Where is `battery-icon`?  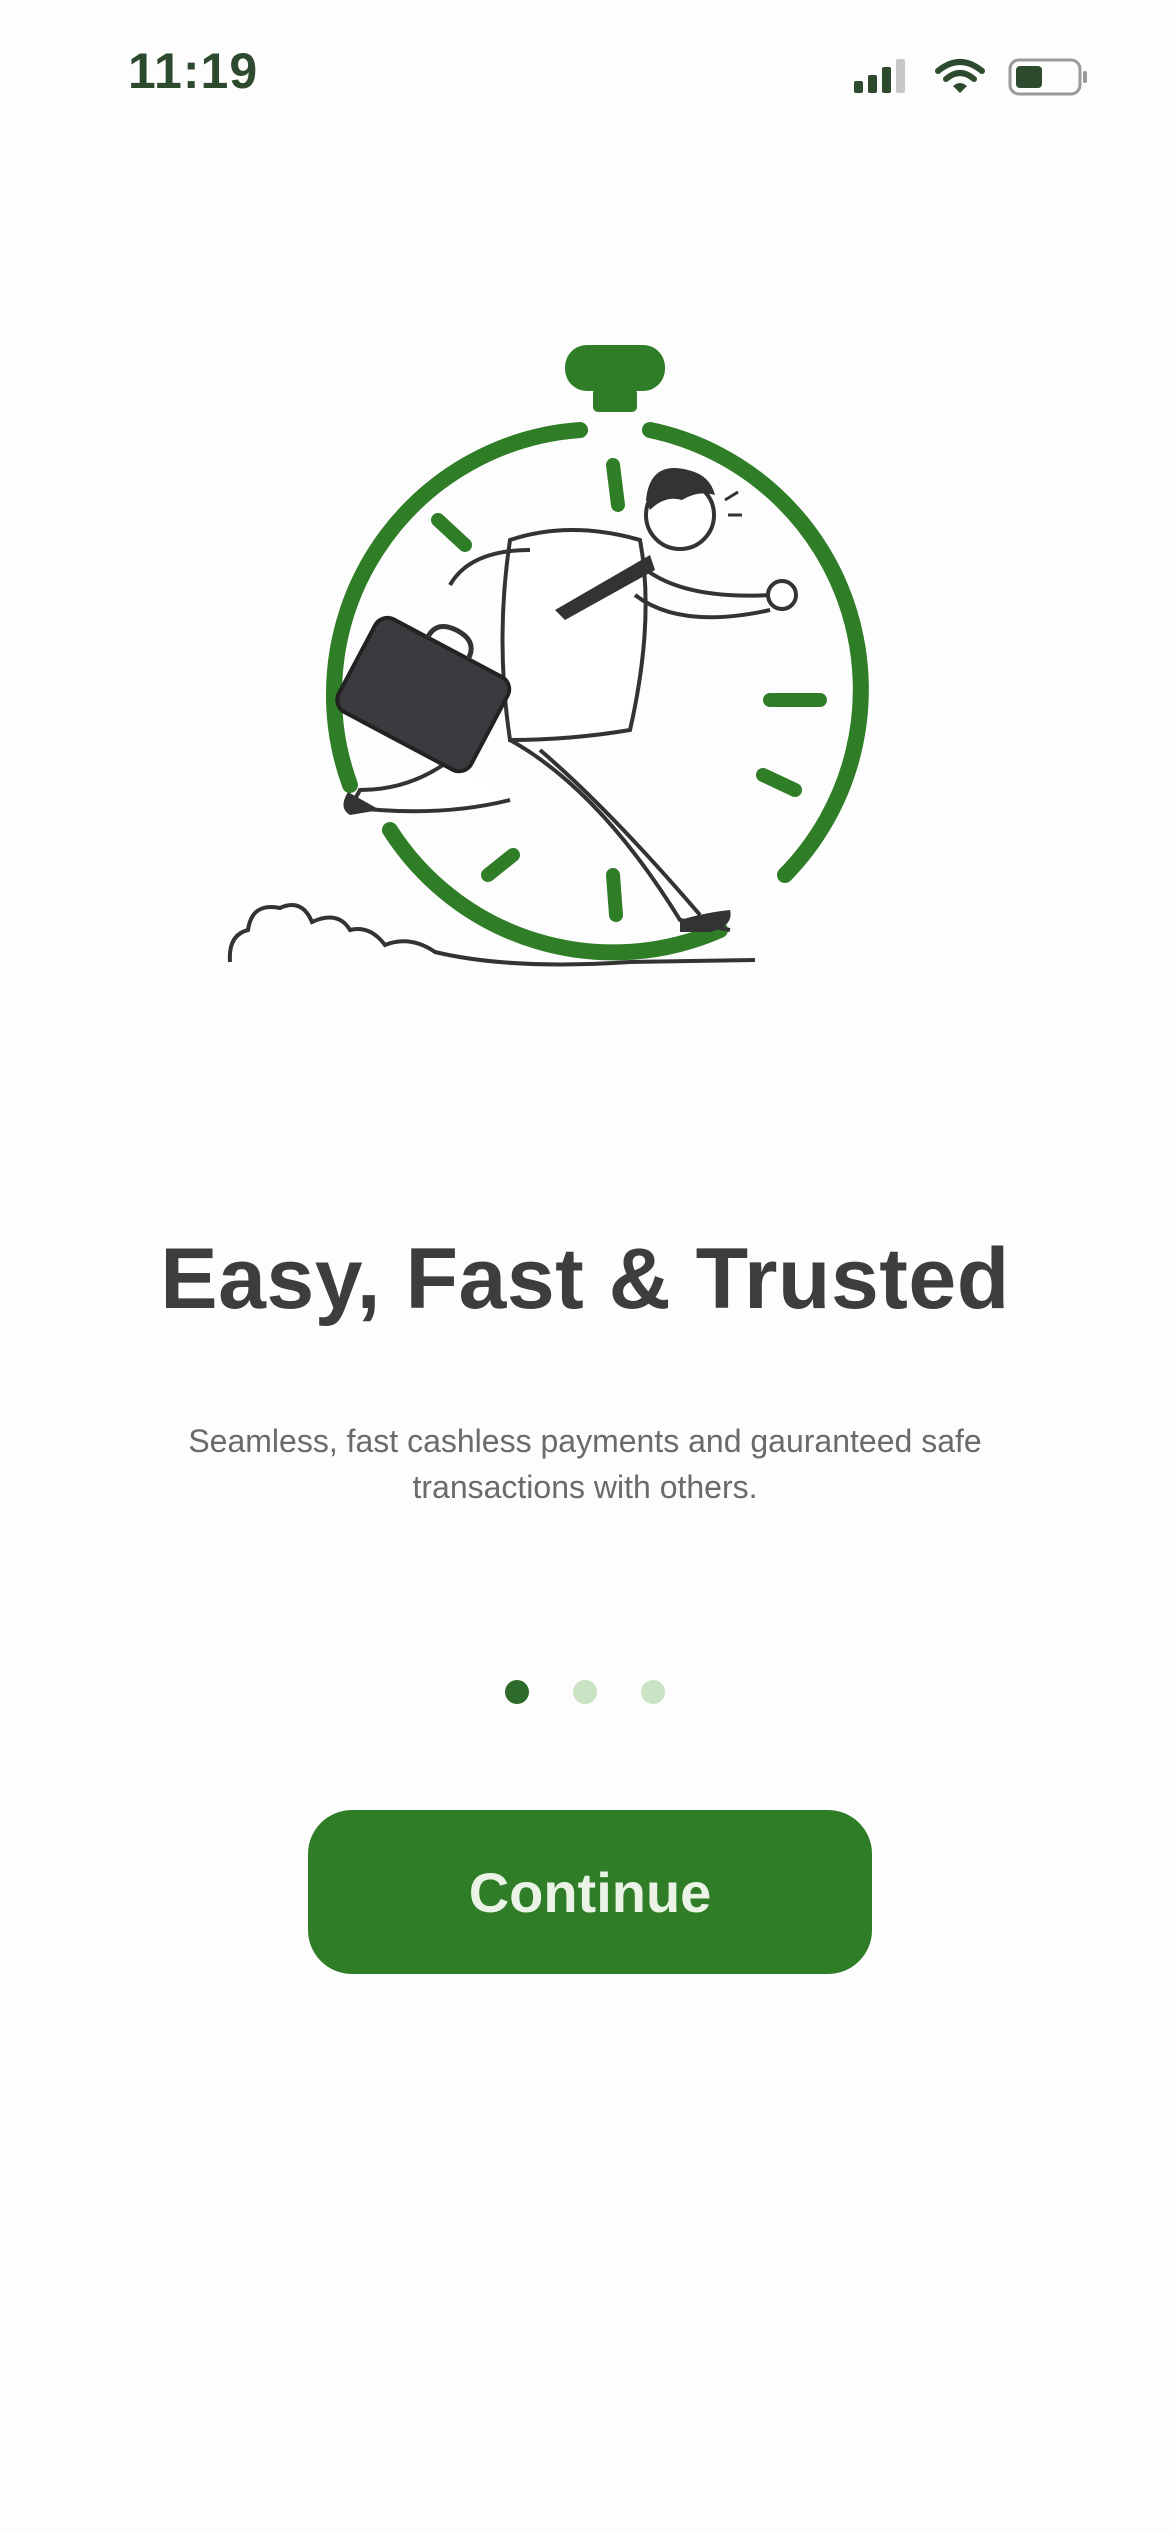 battery-icon is located at coordinates (1049, 77).